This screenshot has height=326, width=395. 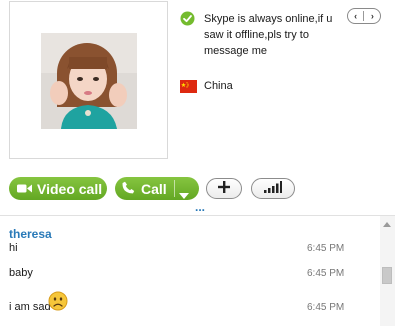 I want to click on plus-icon, so click(x=224, y=189).